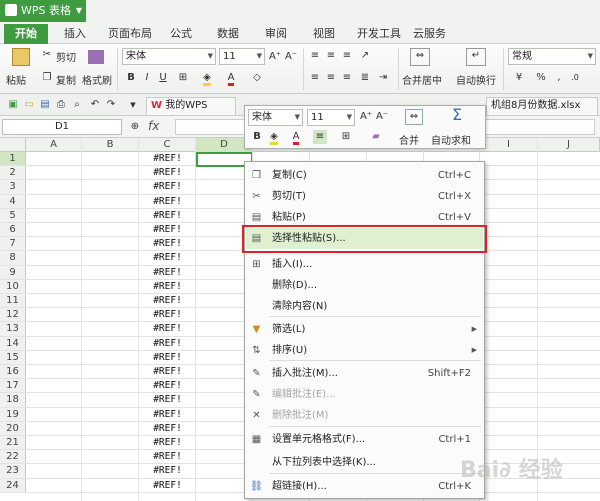  Describe the element at coordinates (77, 105) in the screenshot. I see `print-preview-icon: ⌕` at that location.